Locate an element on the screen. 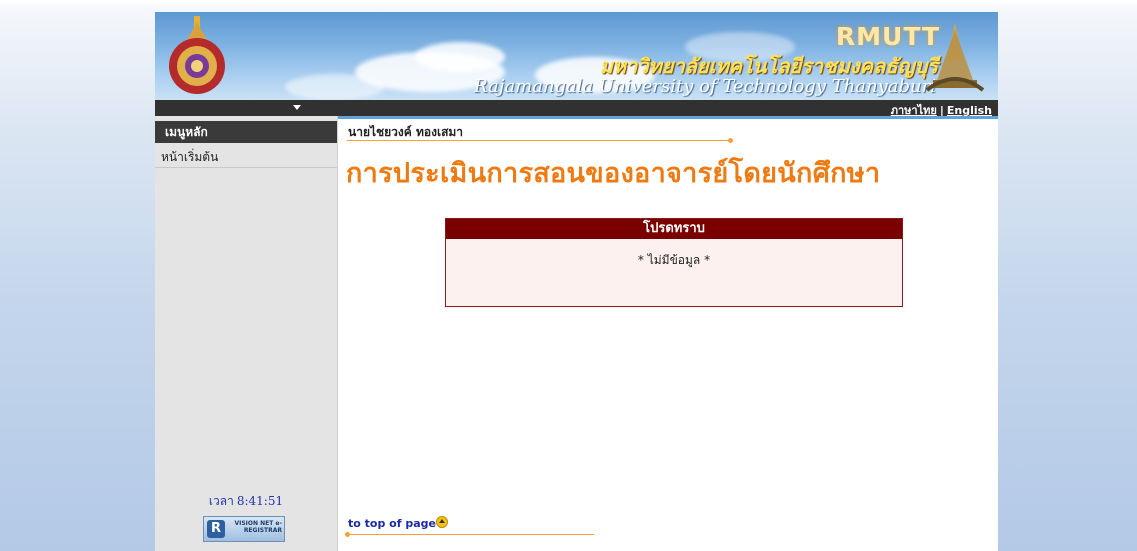 The image size is (1137, 551). dropdown-arrow-icon is located at coordinates (297, 107).